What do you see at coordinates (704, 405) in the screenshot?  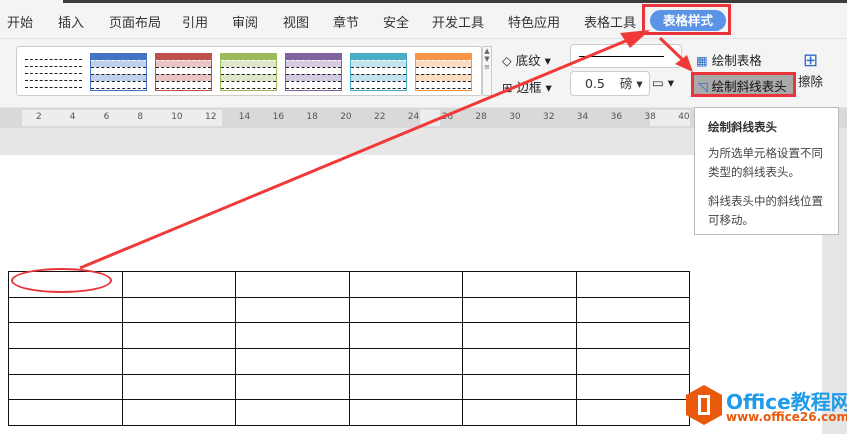 I see `office-logo-icon` at bounding box center [704, 405].